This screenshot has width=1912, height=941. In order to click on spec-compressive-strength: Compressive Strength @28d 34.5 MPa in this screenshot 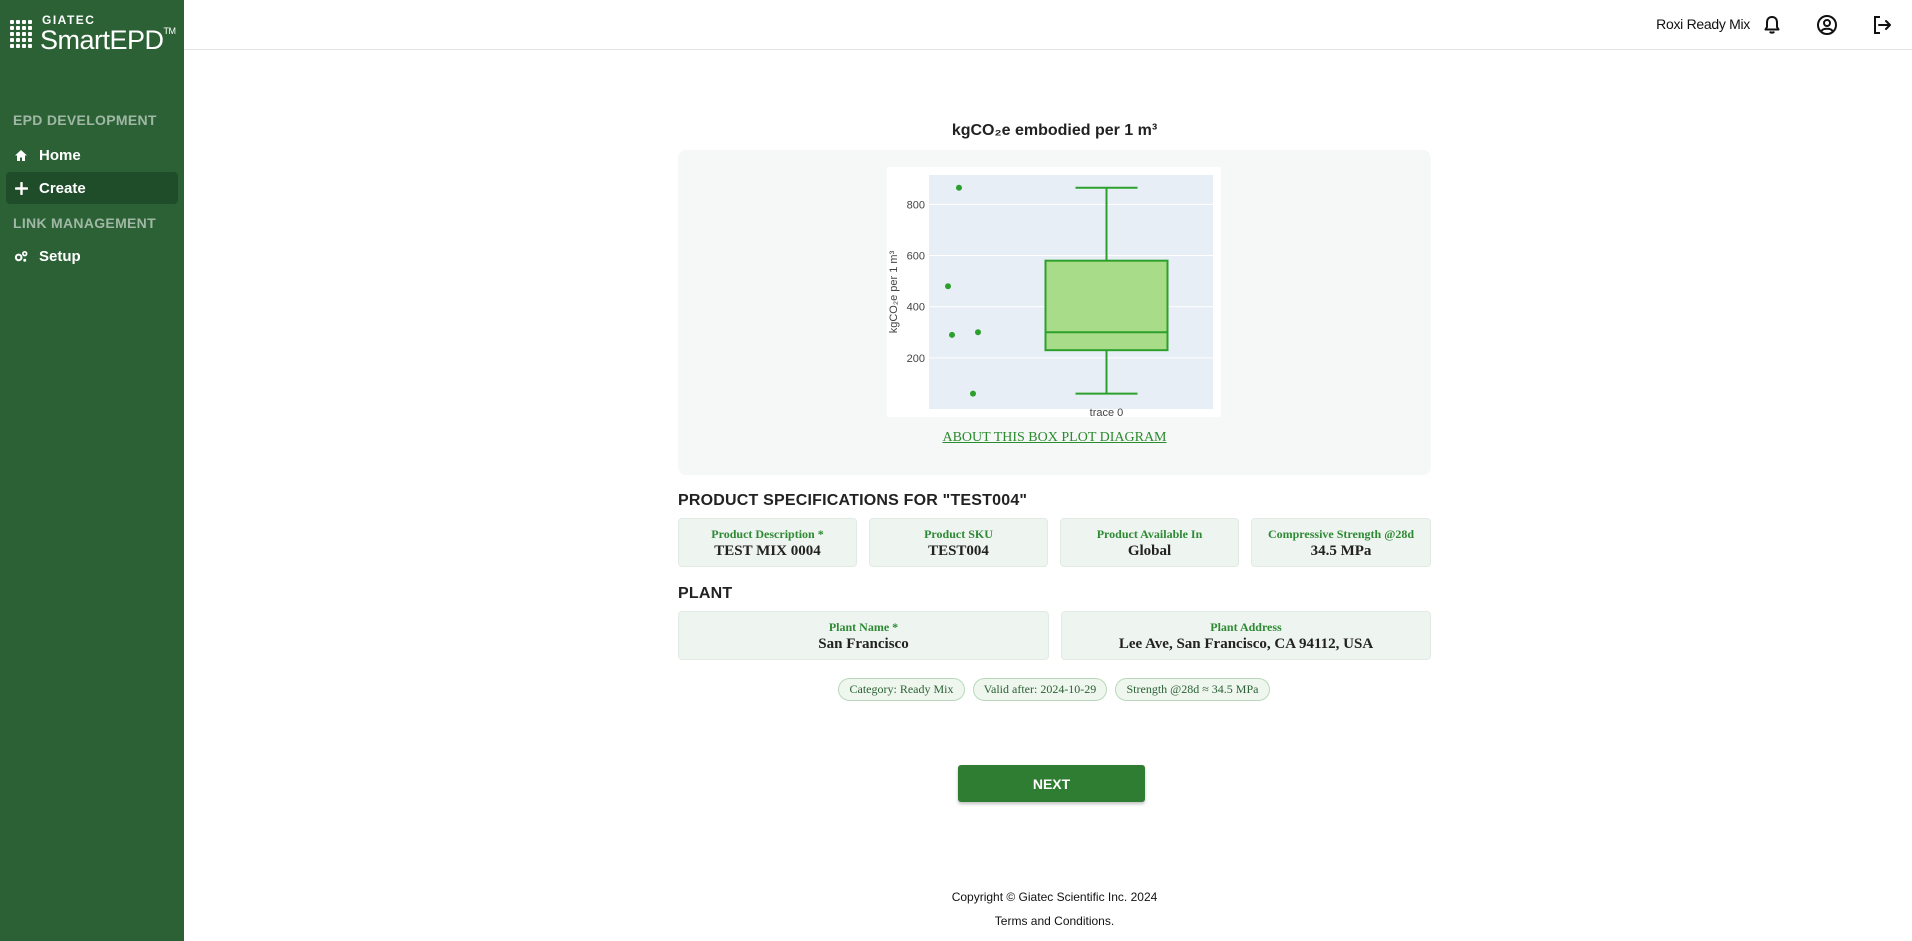, I will do `click(1341, 542)`.